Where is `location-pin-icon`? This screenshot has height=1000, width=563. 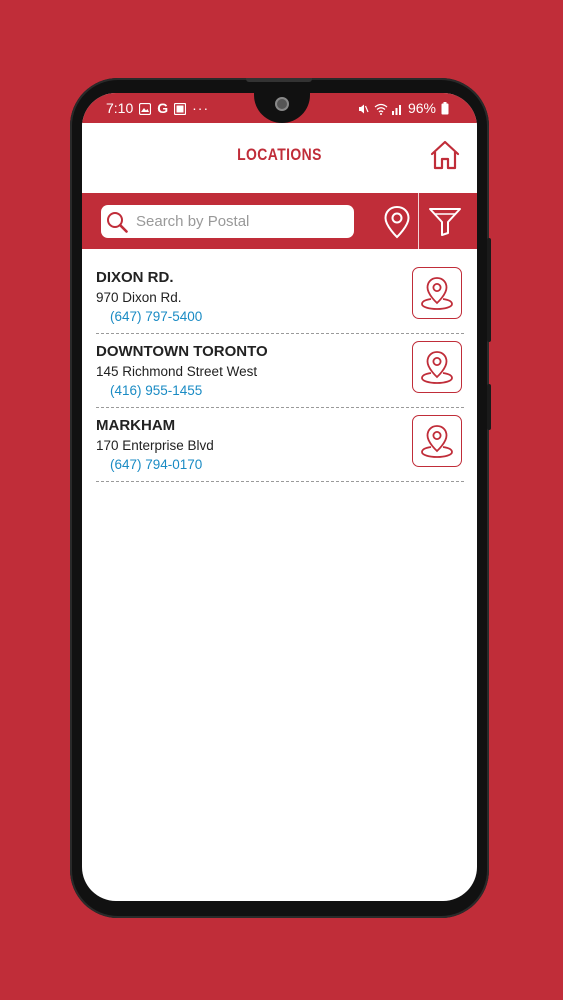 location-pin-icon is located at coordinates (397, 222).